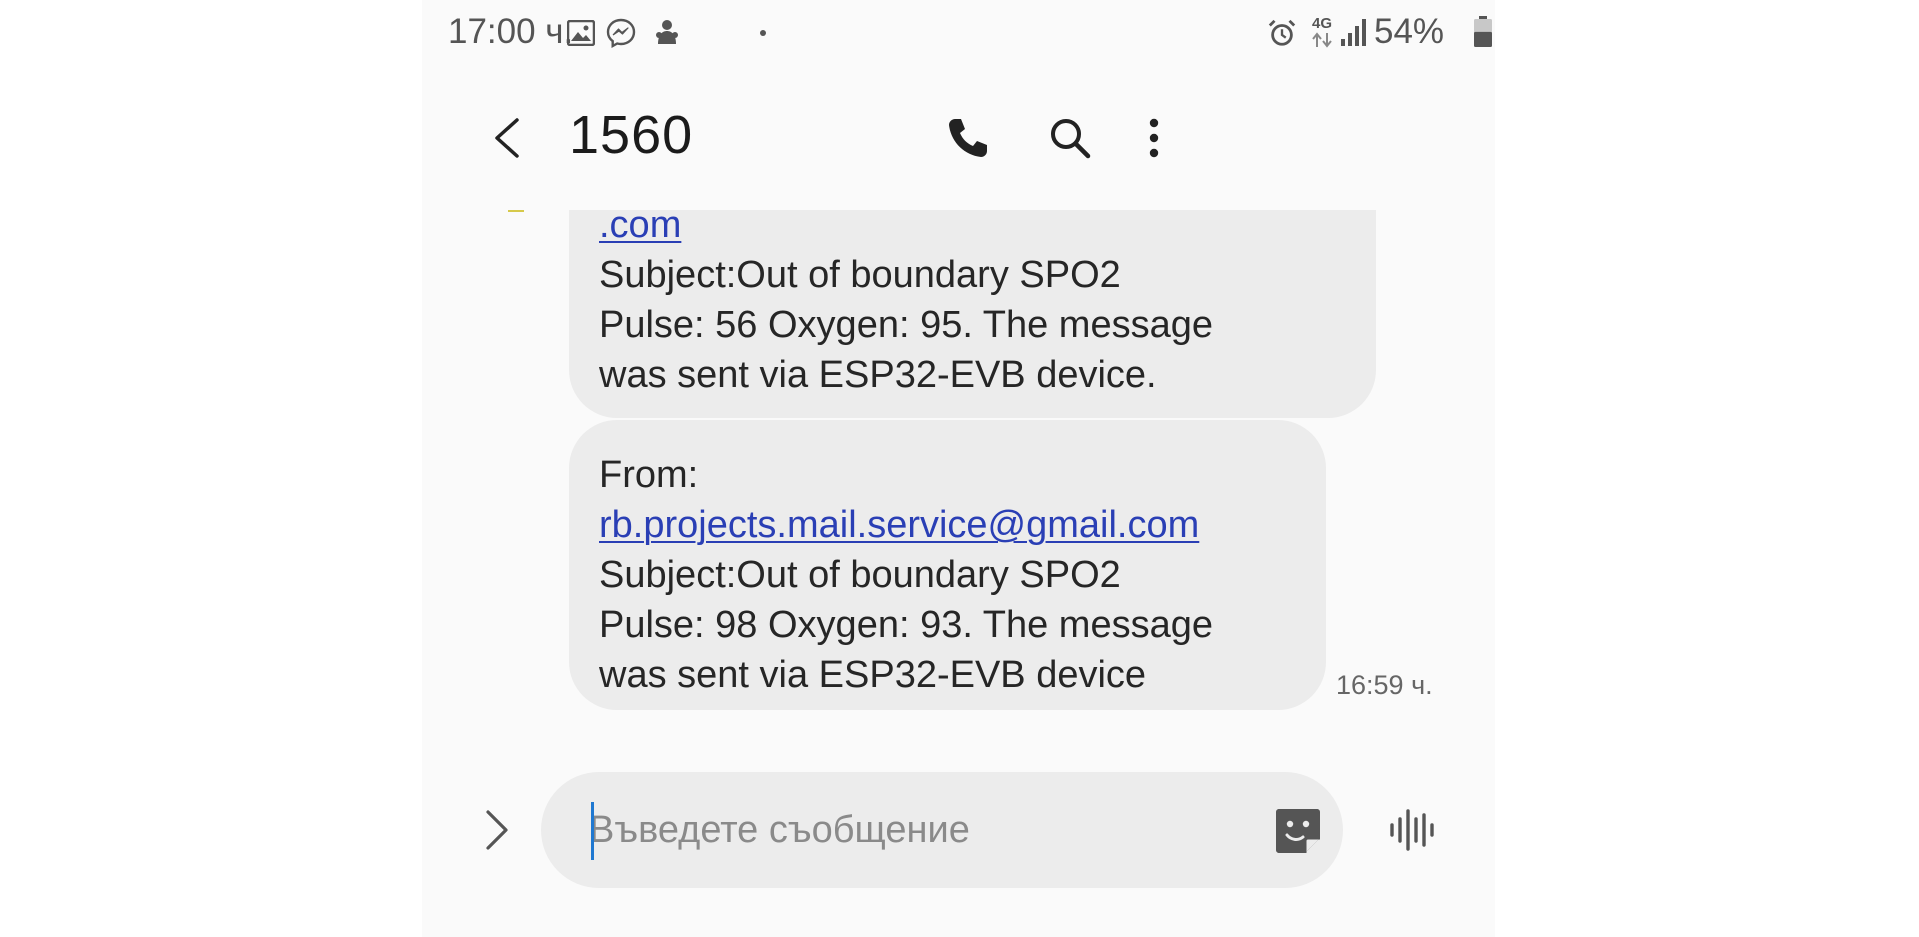  I want to click on search-icon, so click(1071, 139).